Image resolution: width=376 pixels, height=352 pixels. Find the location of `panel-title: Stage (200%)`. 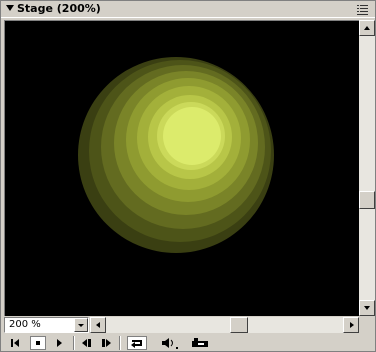

panel-title: Stage (200%) is located at coordinates (59, 8).